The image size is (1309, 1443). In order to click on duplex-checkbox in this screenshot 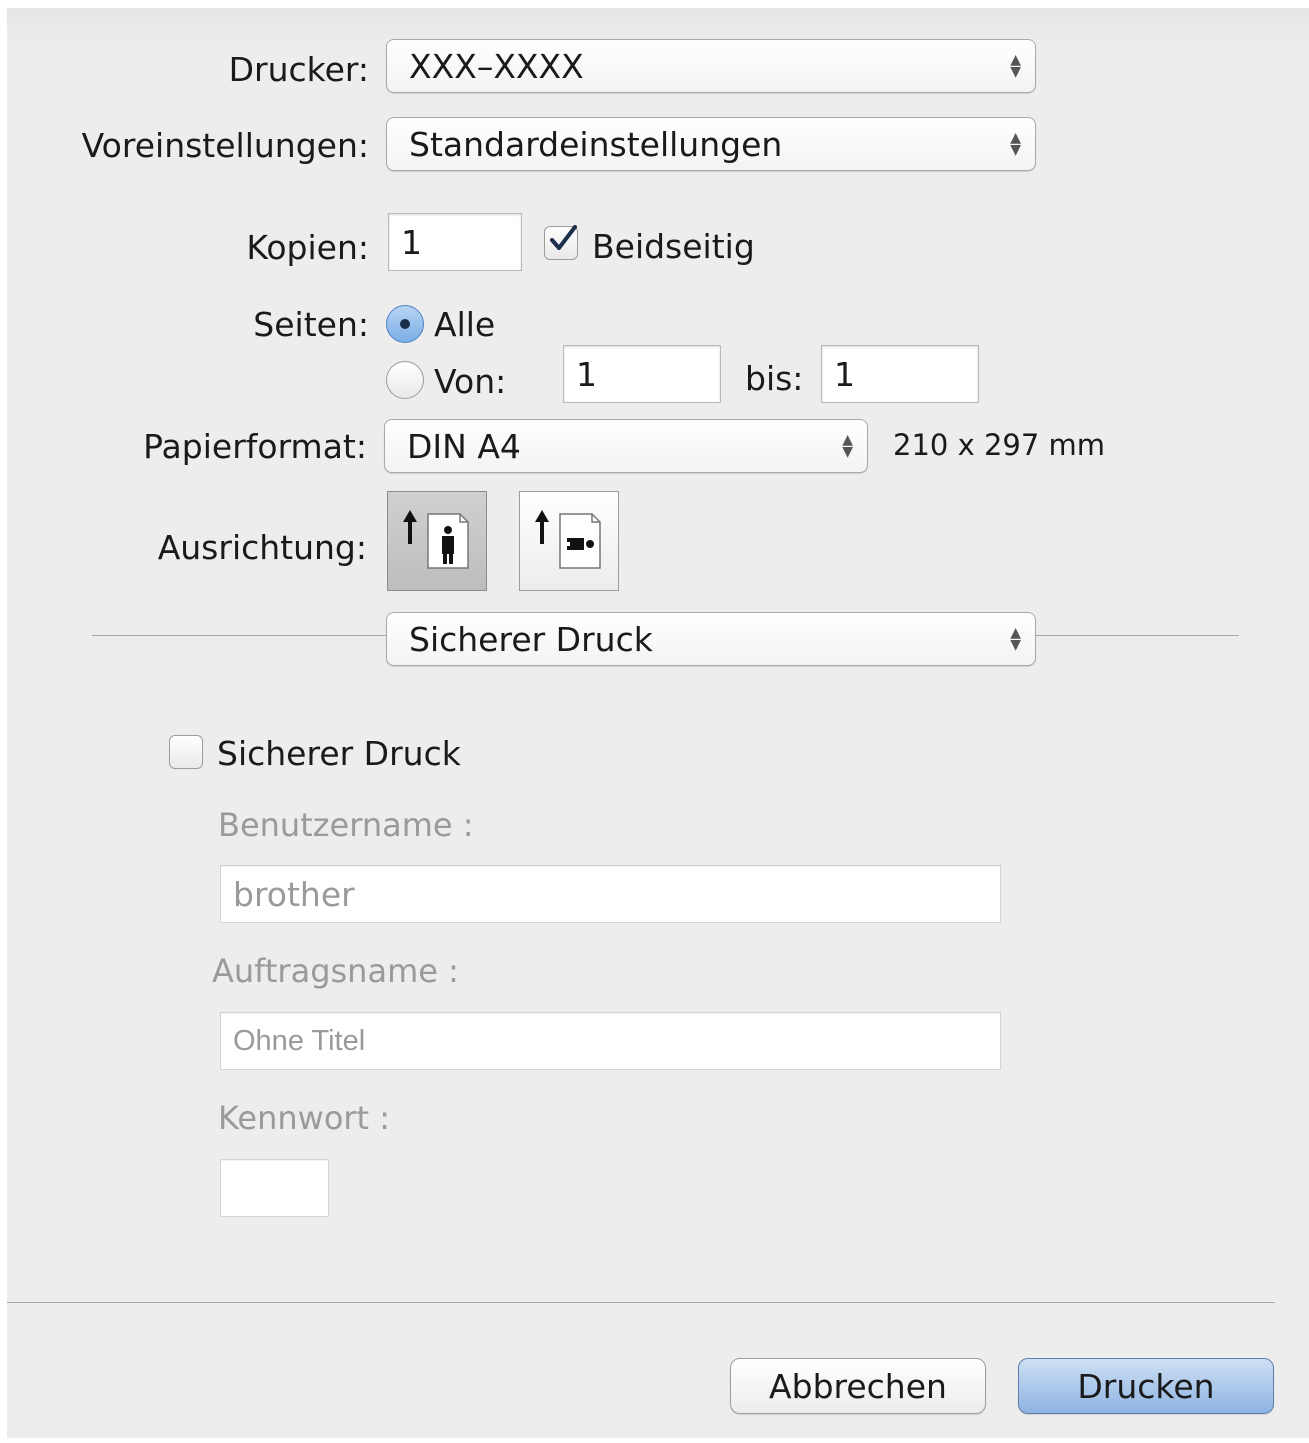, I will do `click(561, 242)`.